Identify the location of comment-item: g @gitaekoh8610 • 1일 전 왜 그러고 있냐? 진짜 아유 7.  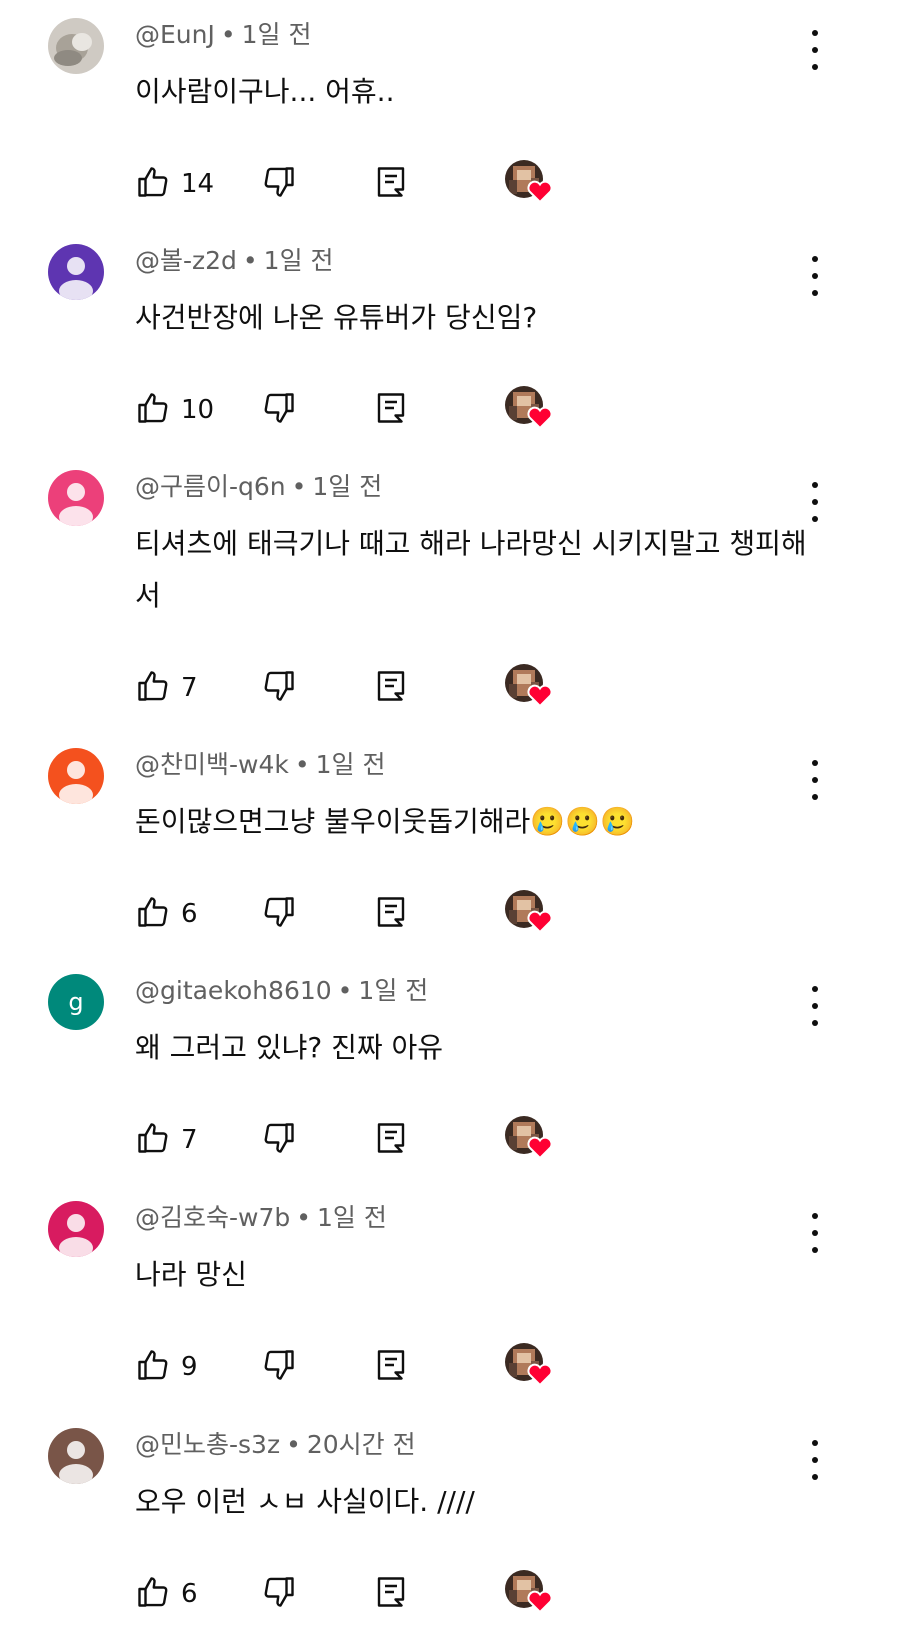
(450, 1074).